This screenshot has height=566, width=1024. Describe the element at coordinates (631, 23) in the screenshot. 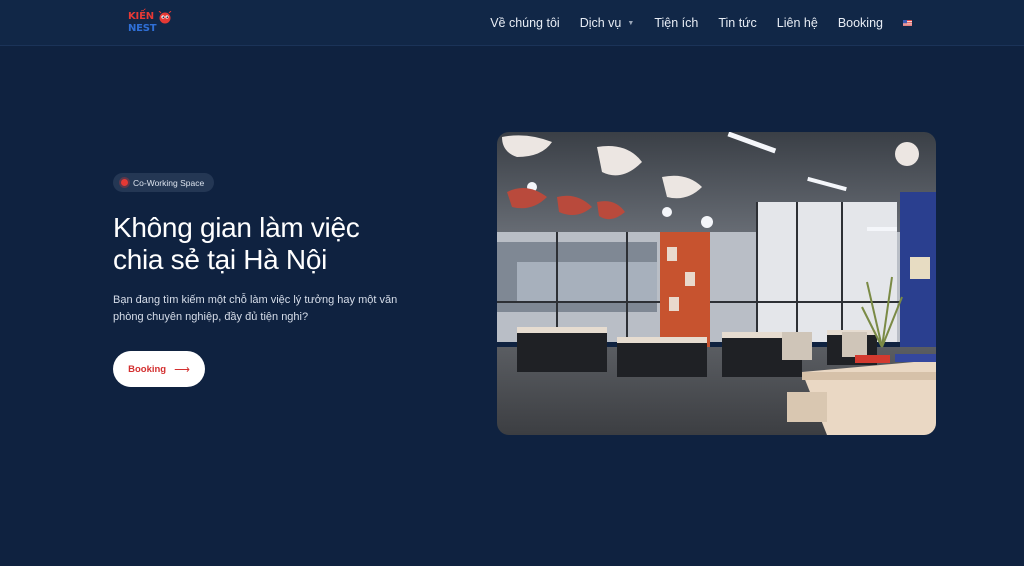

I see `chevron-down-icon: ▼` at that location.